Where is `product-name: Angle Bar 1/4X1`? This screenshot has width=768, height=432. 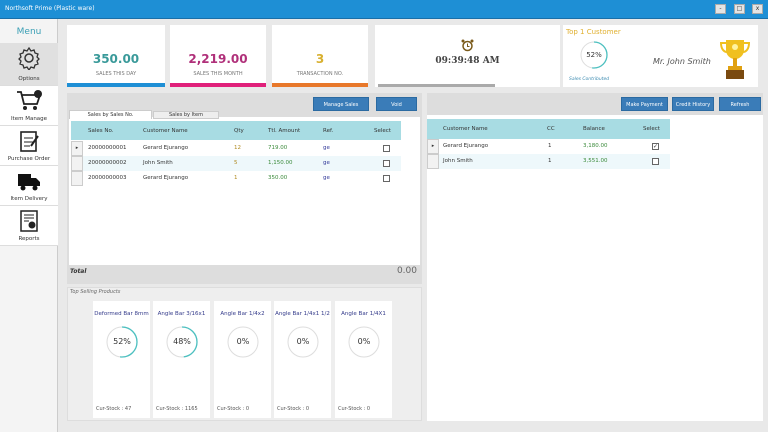
product-name: Angle Bar 1/4X1 is located at coordinates (363, 314).